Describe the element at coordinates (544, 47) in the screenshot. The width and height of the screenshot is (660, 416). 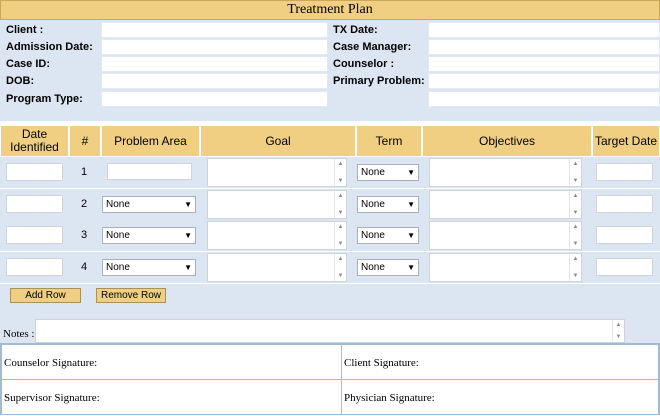
I see `case-manager-field` at that location.